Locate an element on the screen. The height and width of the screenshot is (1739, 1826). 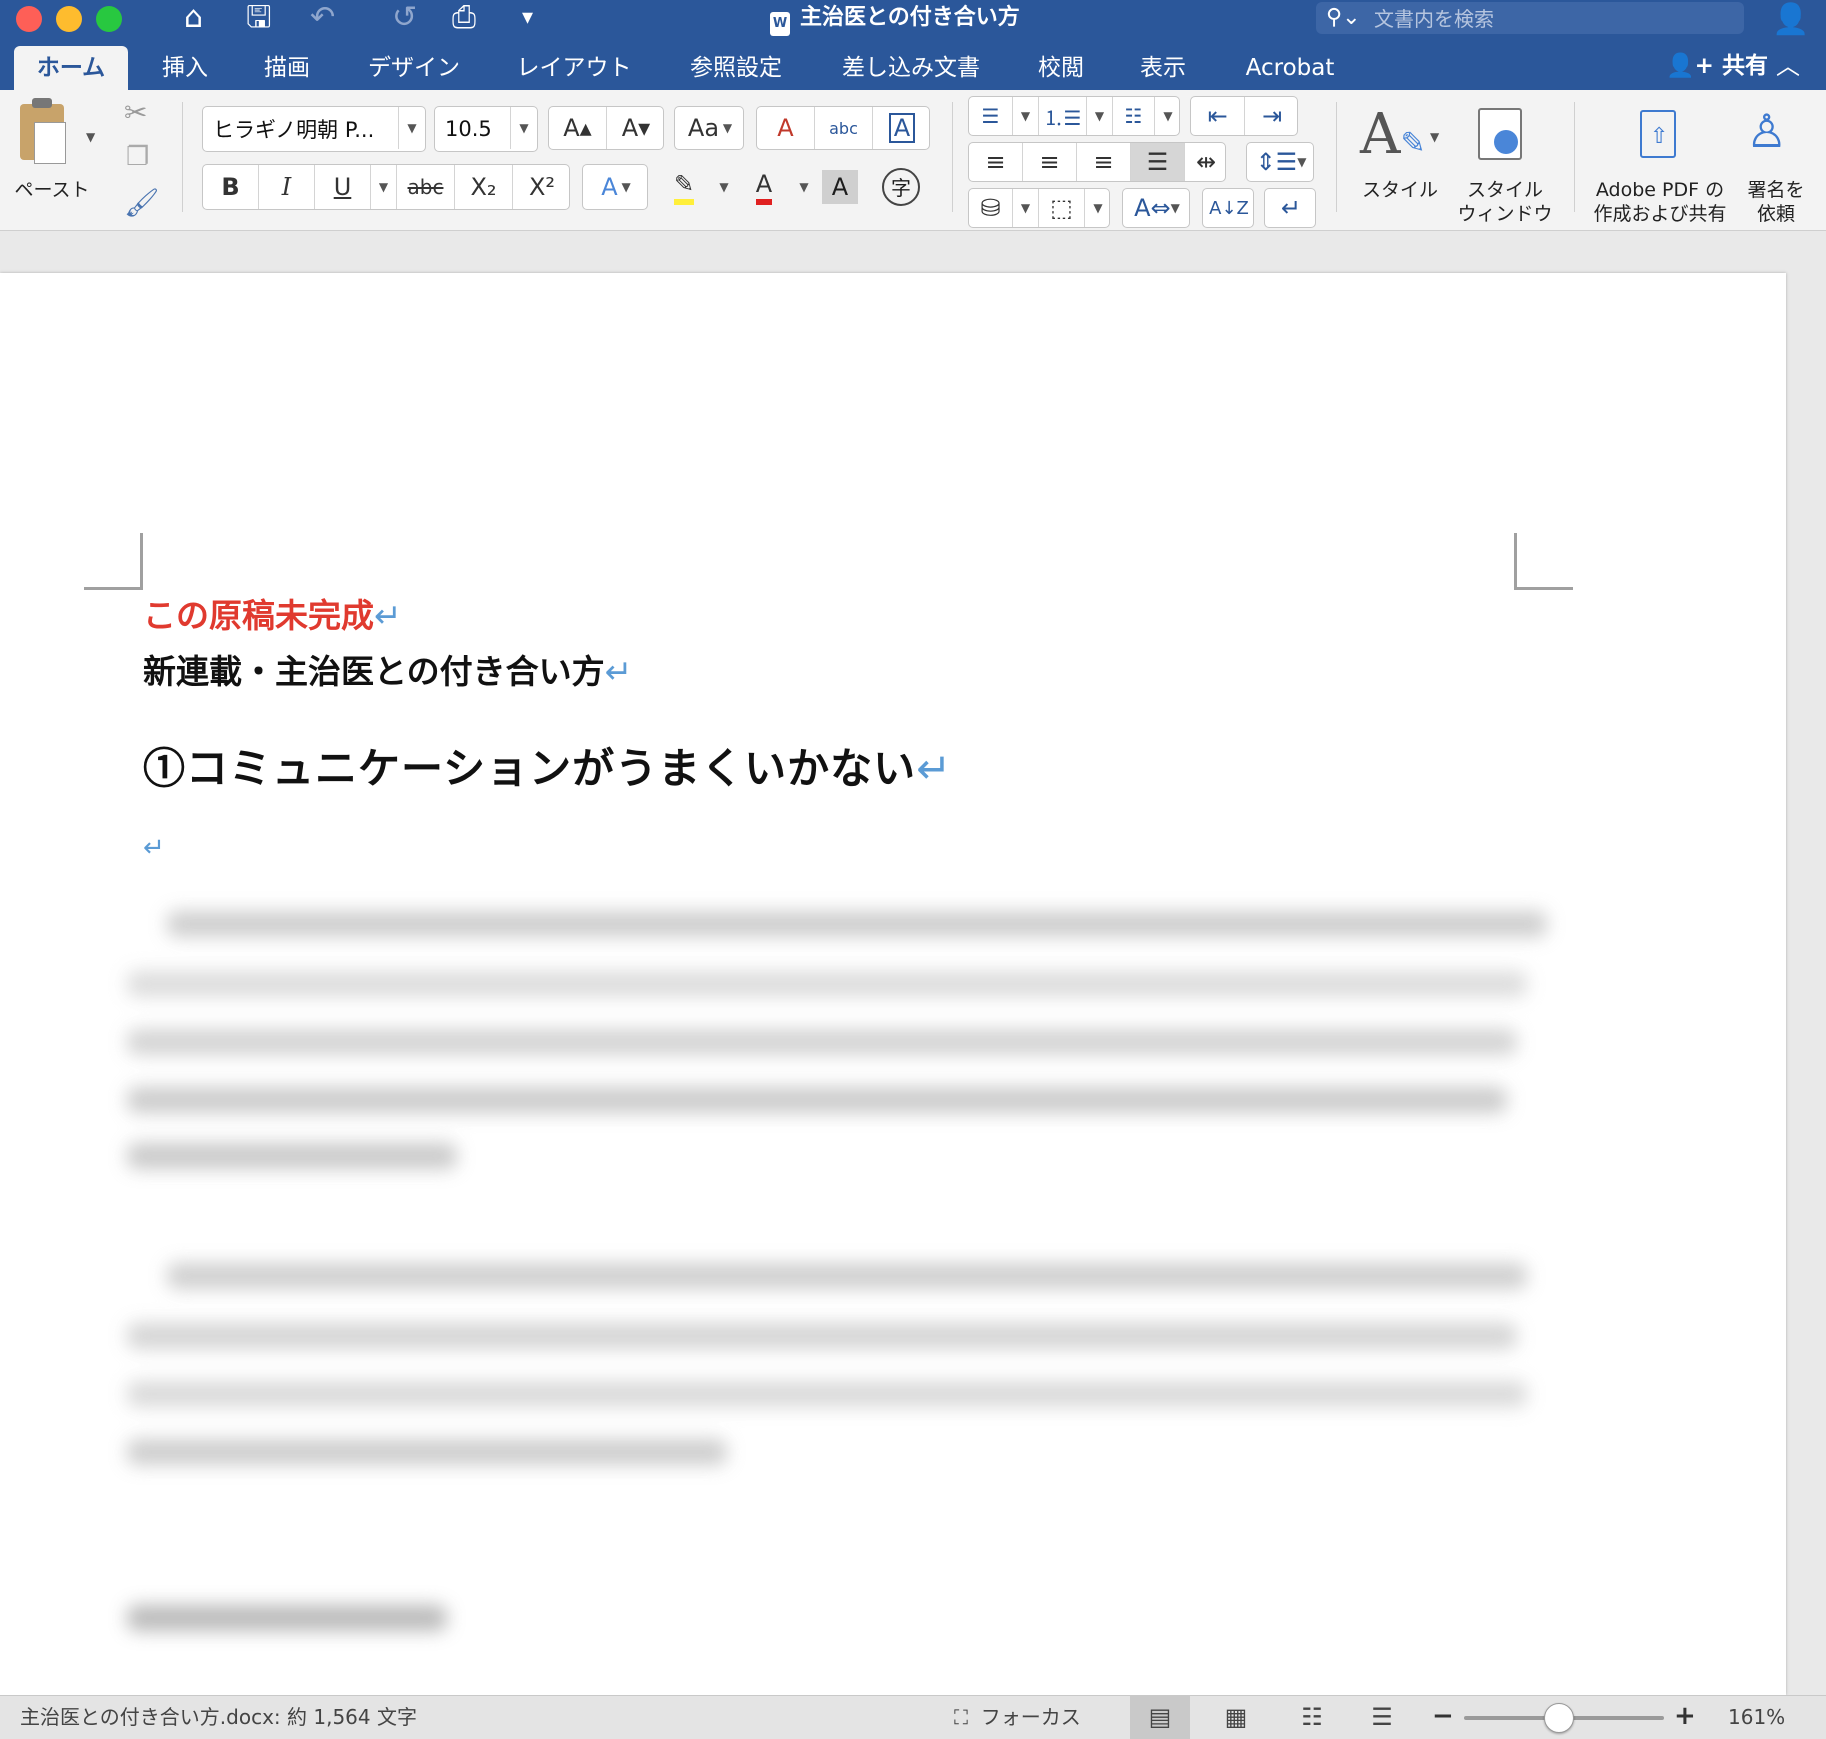
sort-button: A↓Z is located at coordinates (1229, 208).